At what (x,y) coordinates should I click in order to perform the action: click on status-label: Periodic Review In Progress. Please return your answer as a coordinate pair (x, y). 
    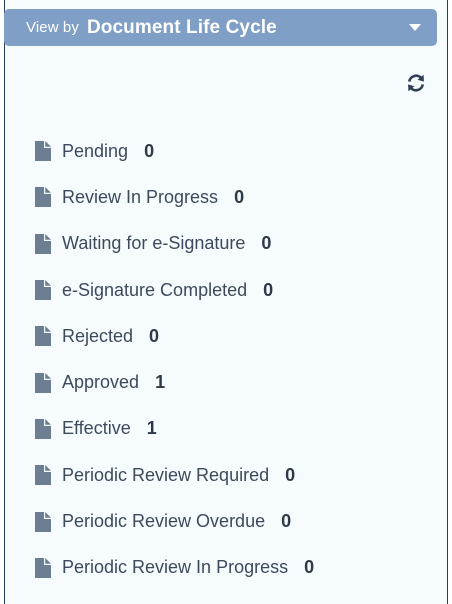
    Looking at the image, I should click on (175, 567).